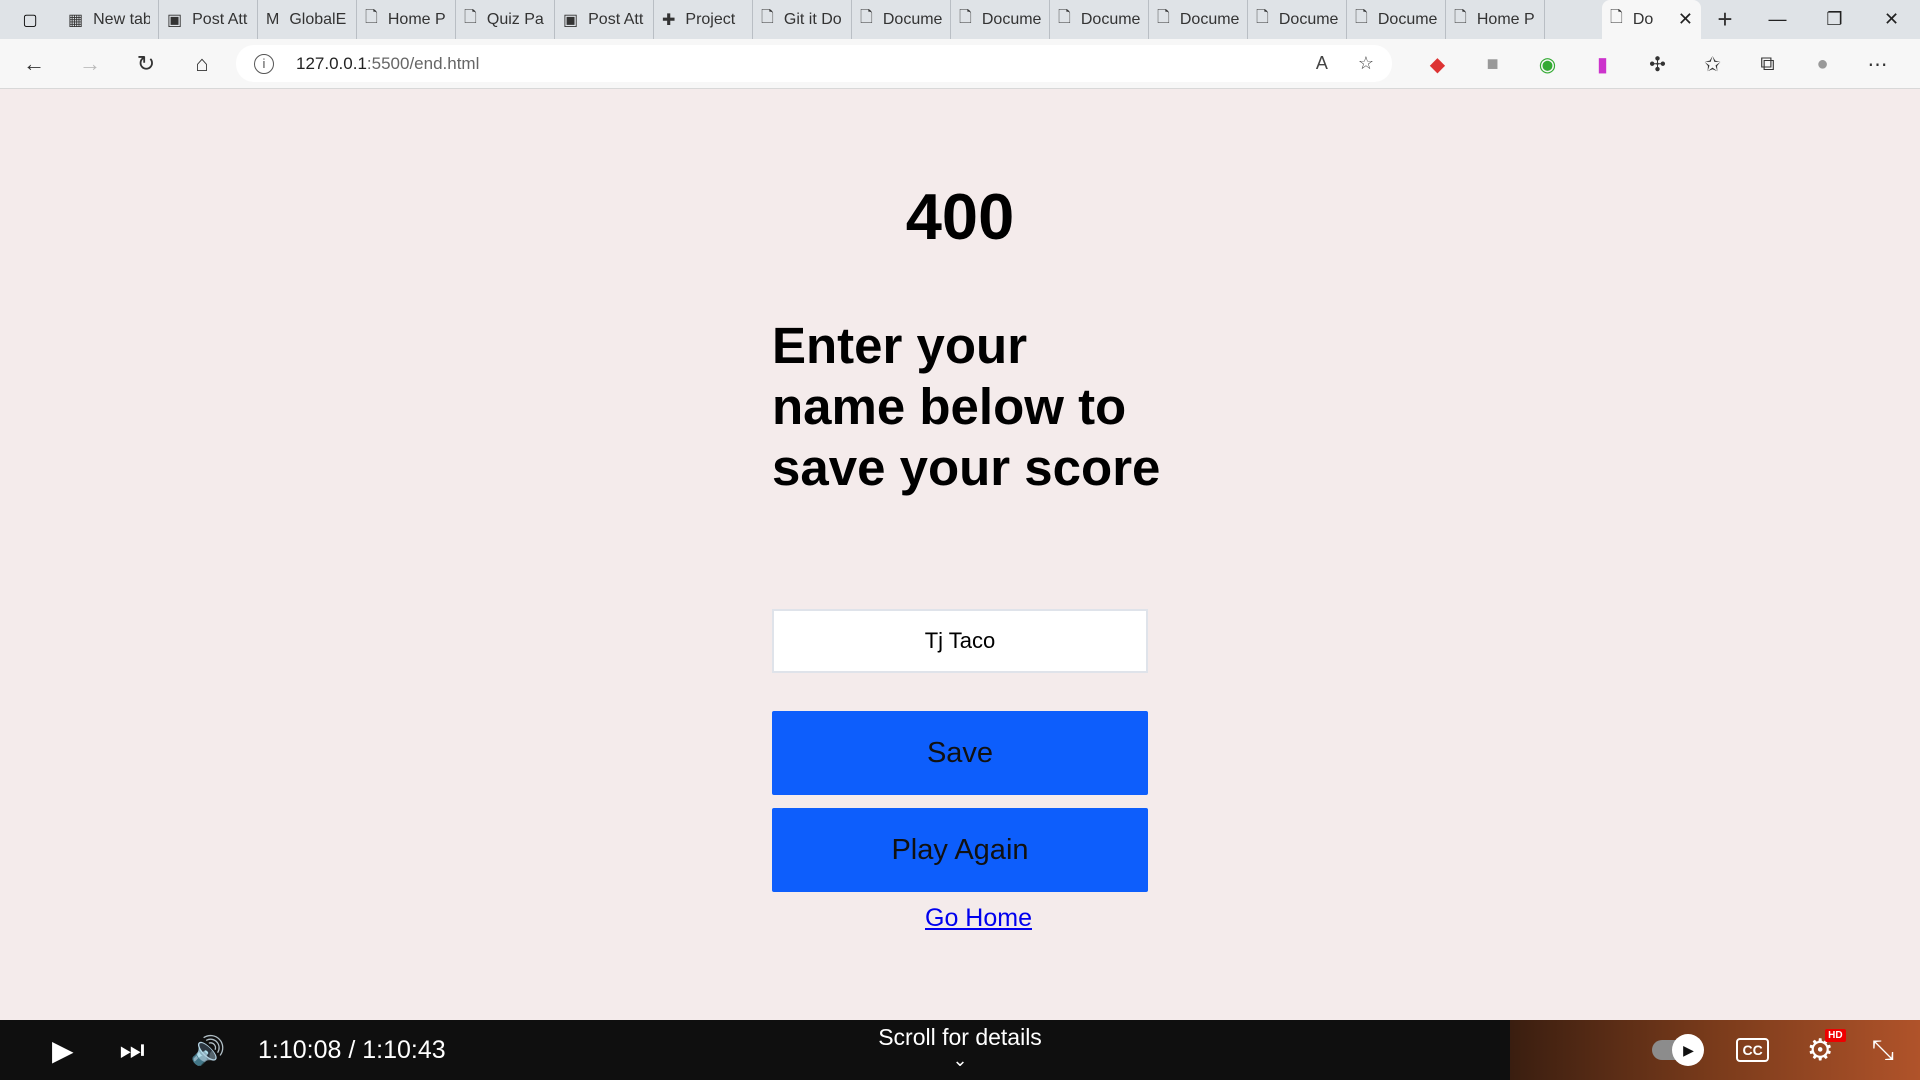 This screenshot has width=1920, height=1080. I want to click on name-input, so click(960, 641).